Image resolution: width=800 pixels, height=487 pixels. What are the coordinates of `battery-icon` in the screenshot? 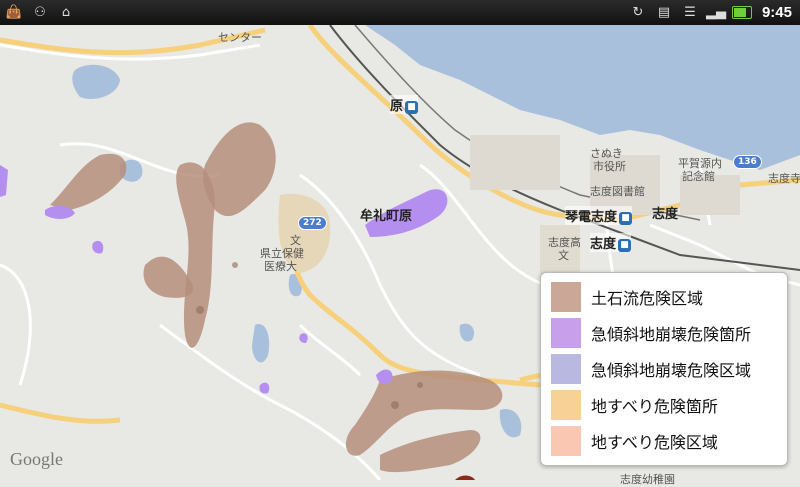 It's located at (741, 12).